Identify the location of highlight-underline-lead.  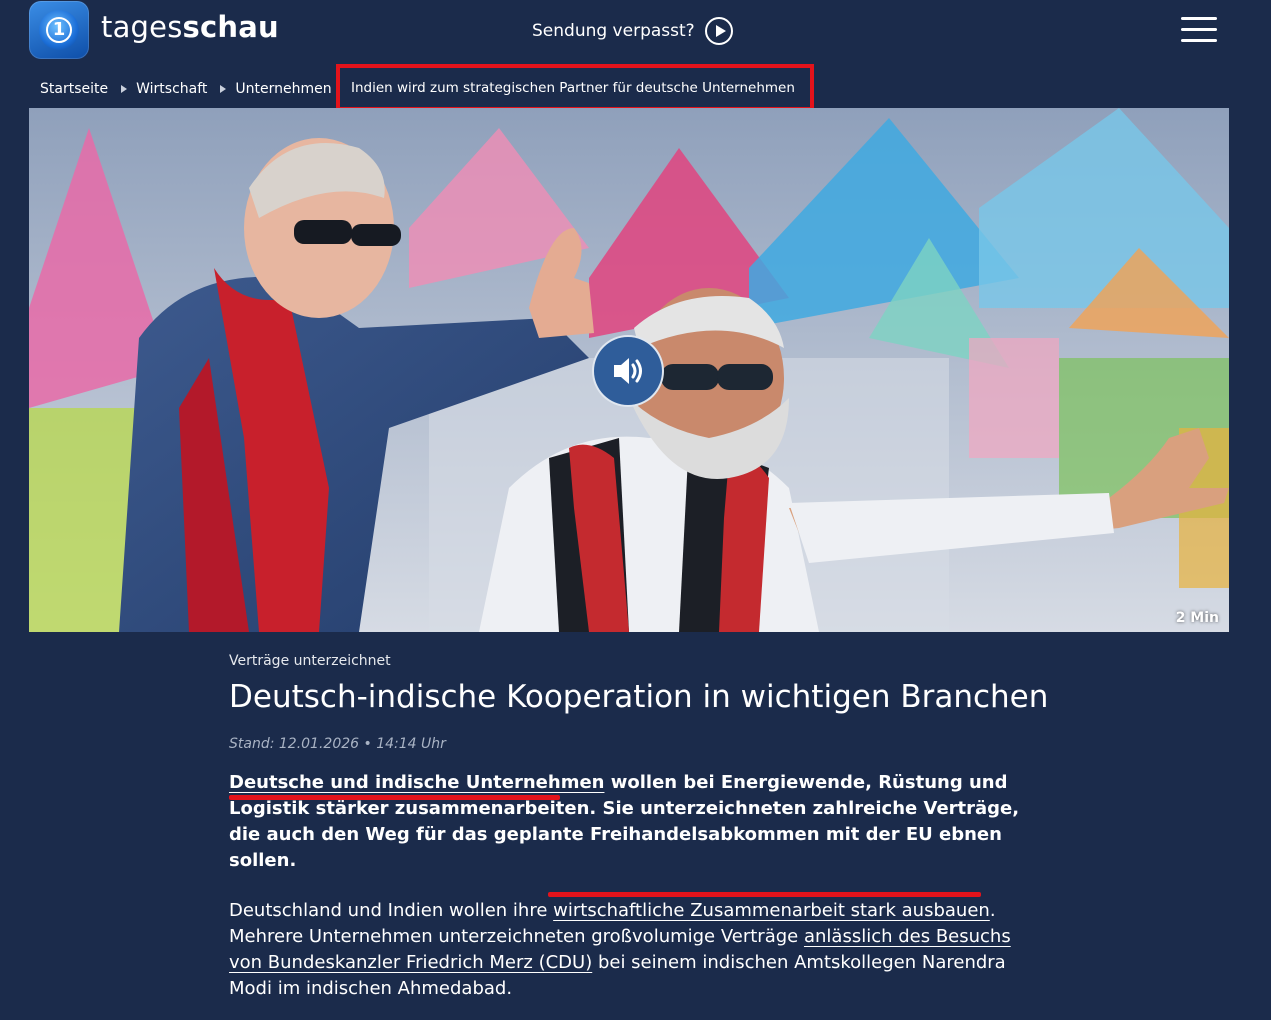
(394, 797).